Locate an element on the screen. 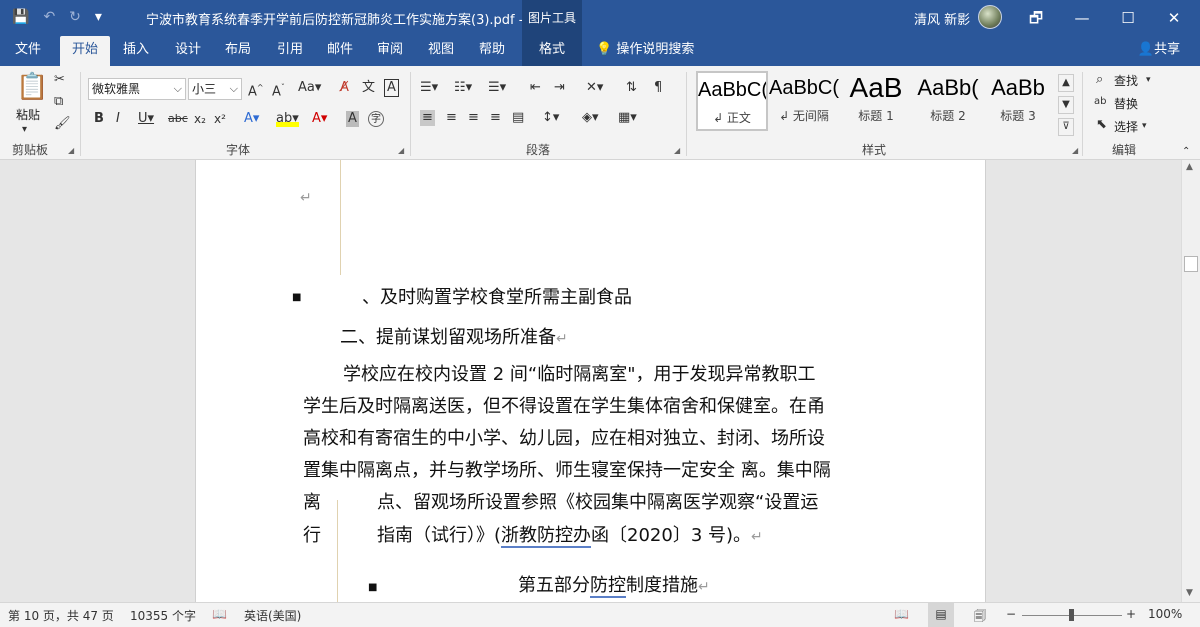 This screenshot has width=1200, height=627. tab-format: 格式 is located at coordinates (552, 51).